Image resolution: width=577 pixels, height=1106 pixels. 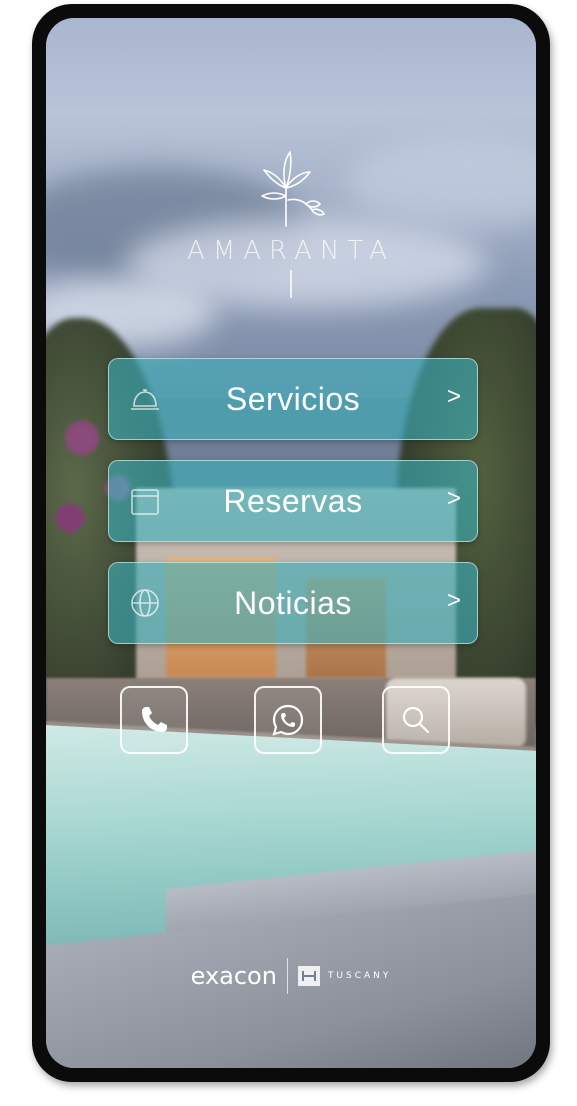 I want to click on phone-button, so click(x=154, y=720).